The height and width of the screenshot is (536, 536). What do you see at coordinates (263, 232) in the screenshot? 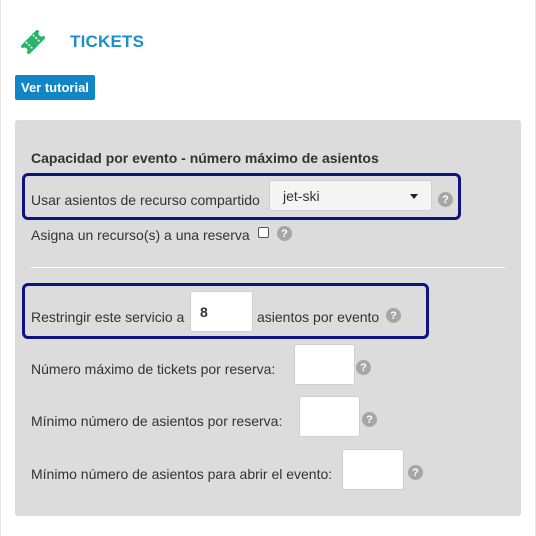
I see `assign-resource-checkbox` at bounding box center [263, 232].